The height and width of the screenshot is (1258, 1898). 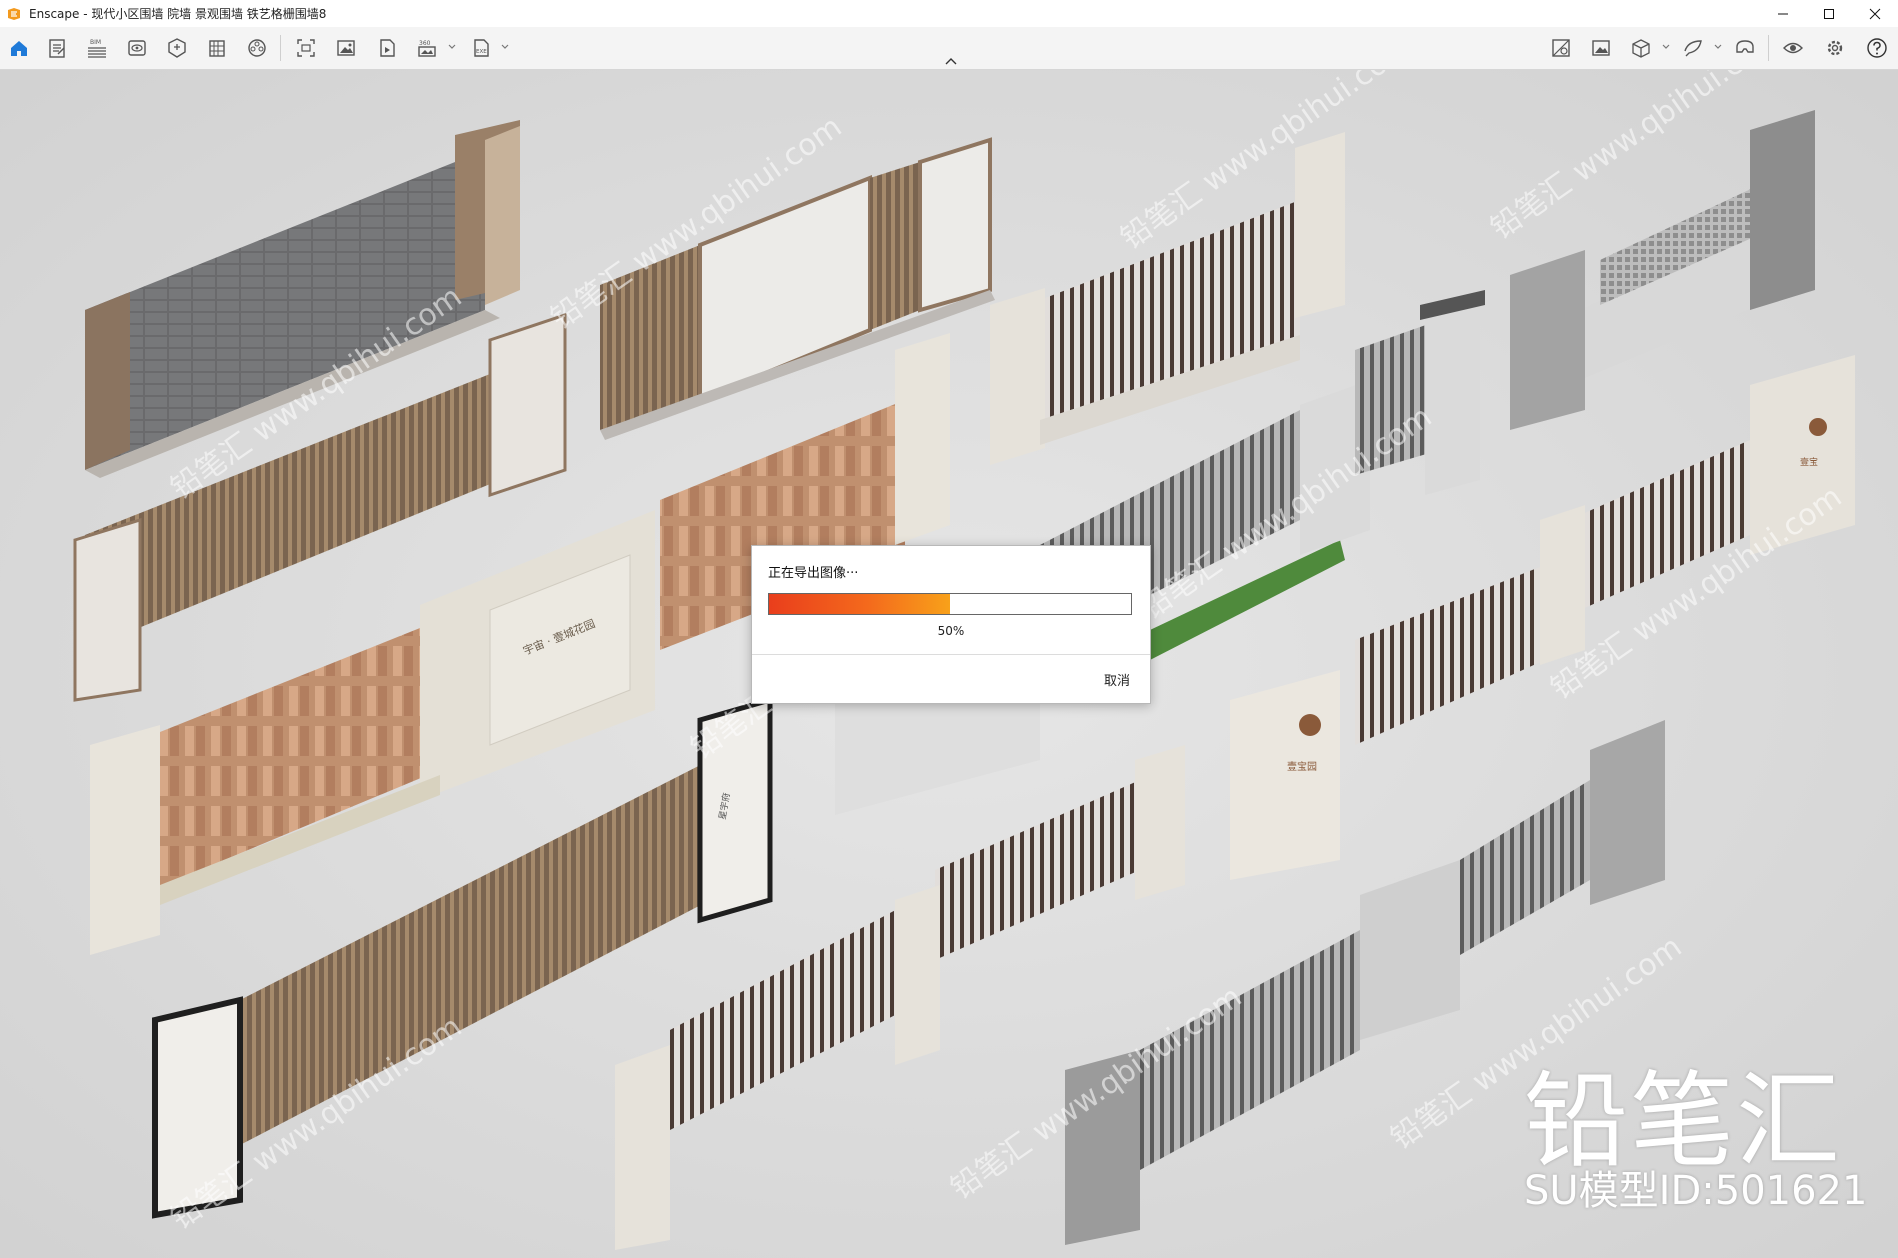 What do you see at coordinates (949, 14) in the screenshot?
I see `title-bar: Enscape - 现代小区围墙 院墙 景观围墙 铁艺格栅围墙8` at bounding box center [949, 14].